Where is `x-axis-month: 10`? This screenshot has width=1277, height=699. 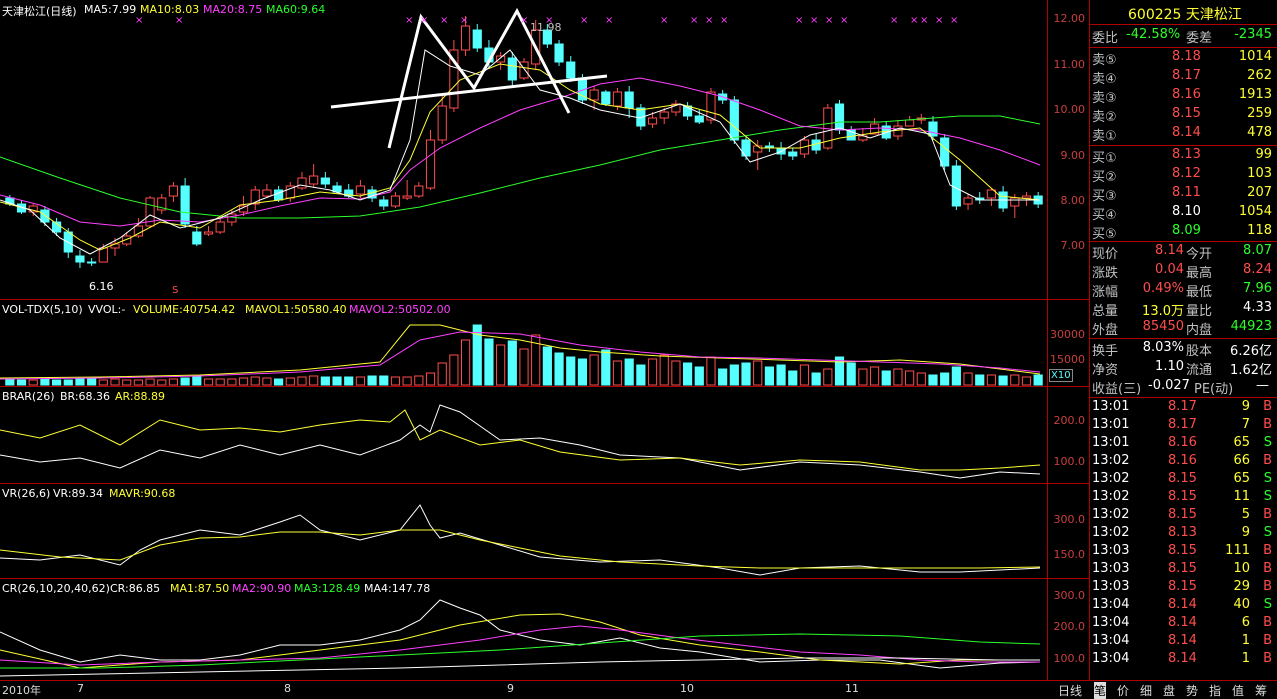
x-axis-month: 10 is located at coordinates (687, 688).